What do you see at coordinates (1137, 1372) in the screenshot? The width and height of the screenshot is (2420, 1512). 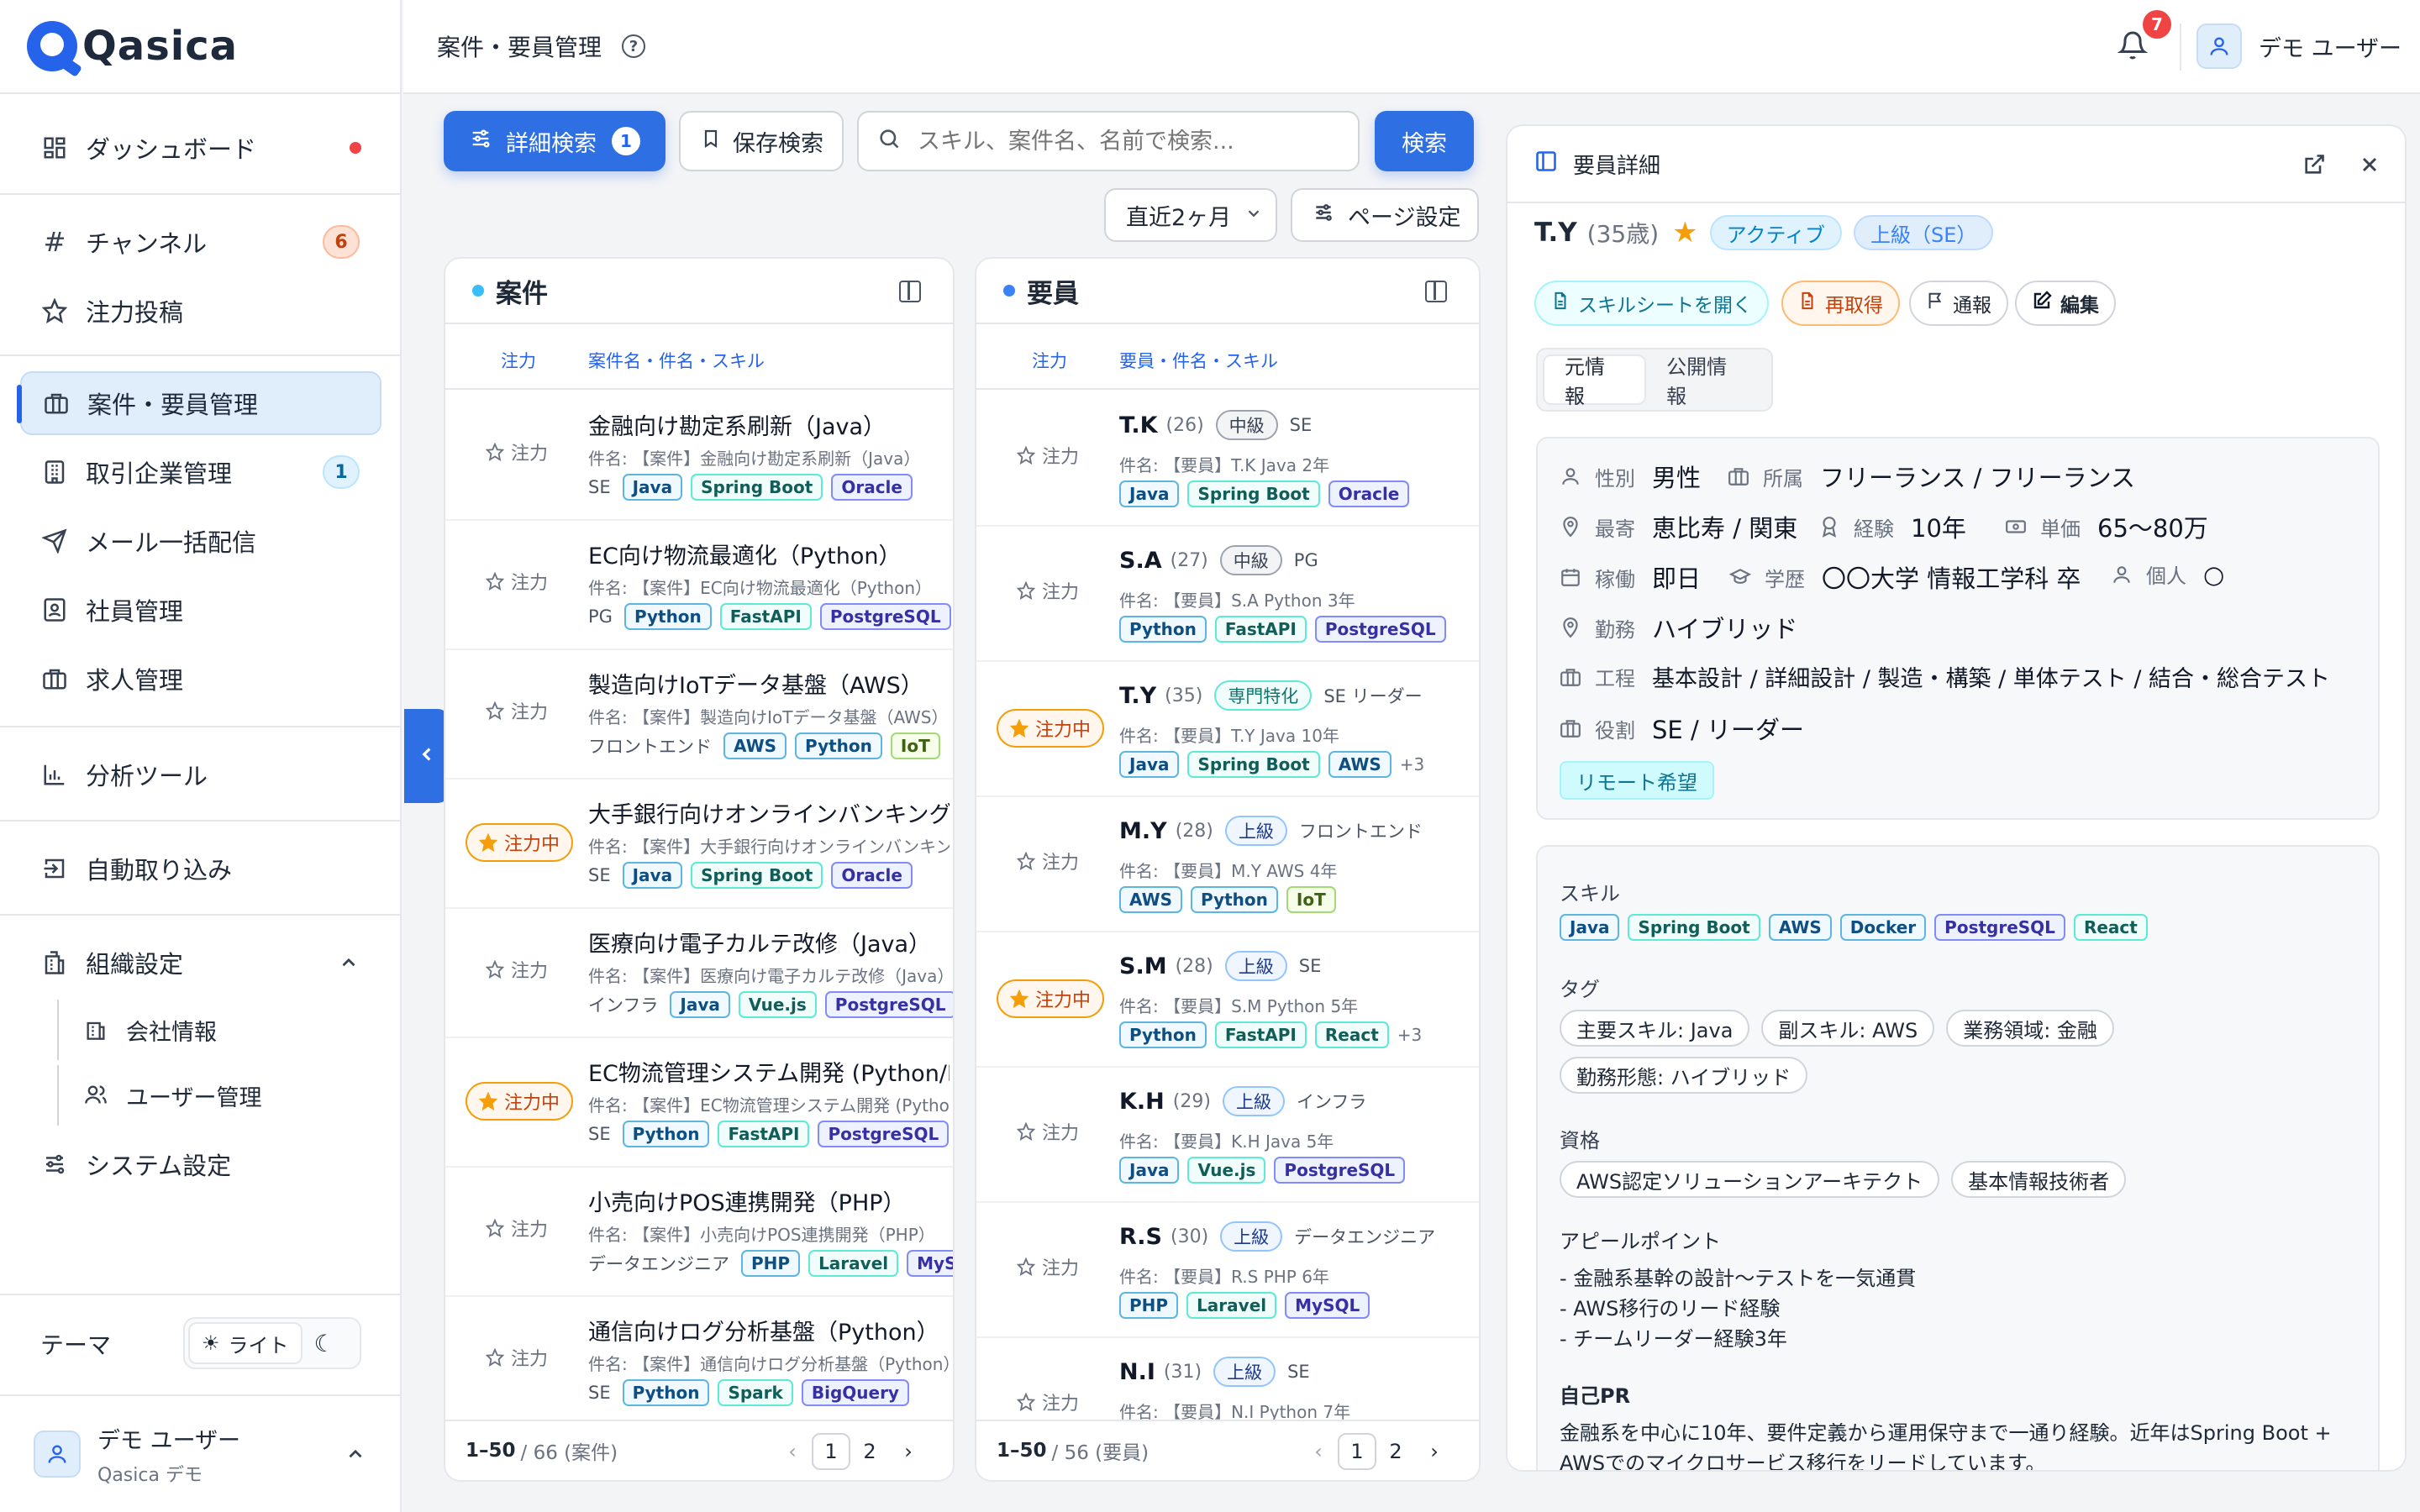 I see `staff-name: N.I` at bounding box center [1137, 1372].